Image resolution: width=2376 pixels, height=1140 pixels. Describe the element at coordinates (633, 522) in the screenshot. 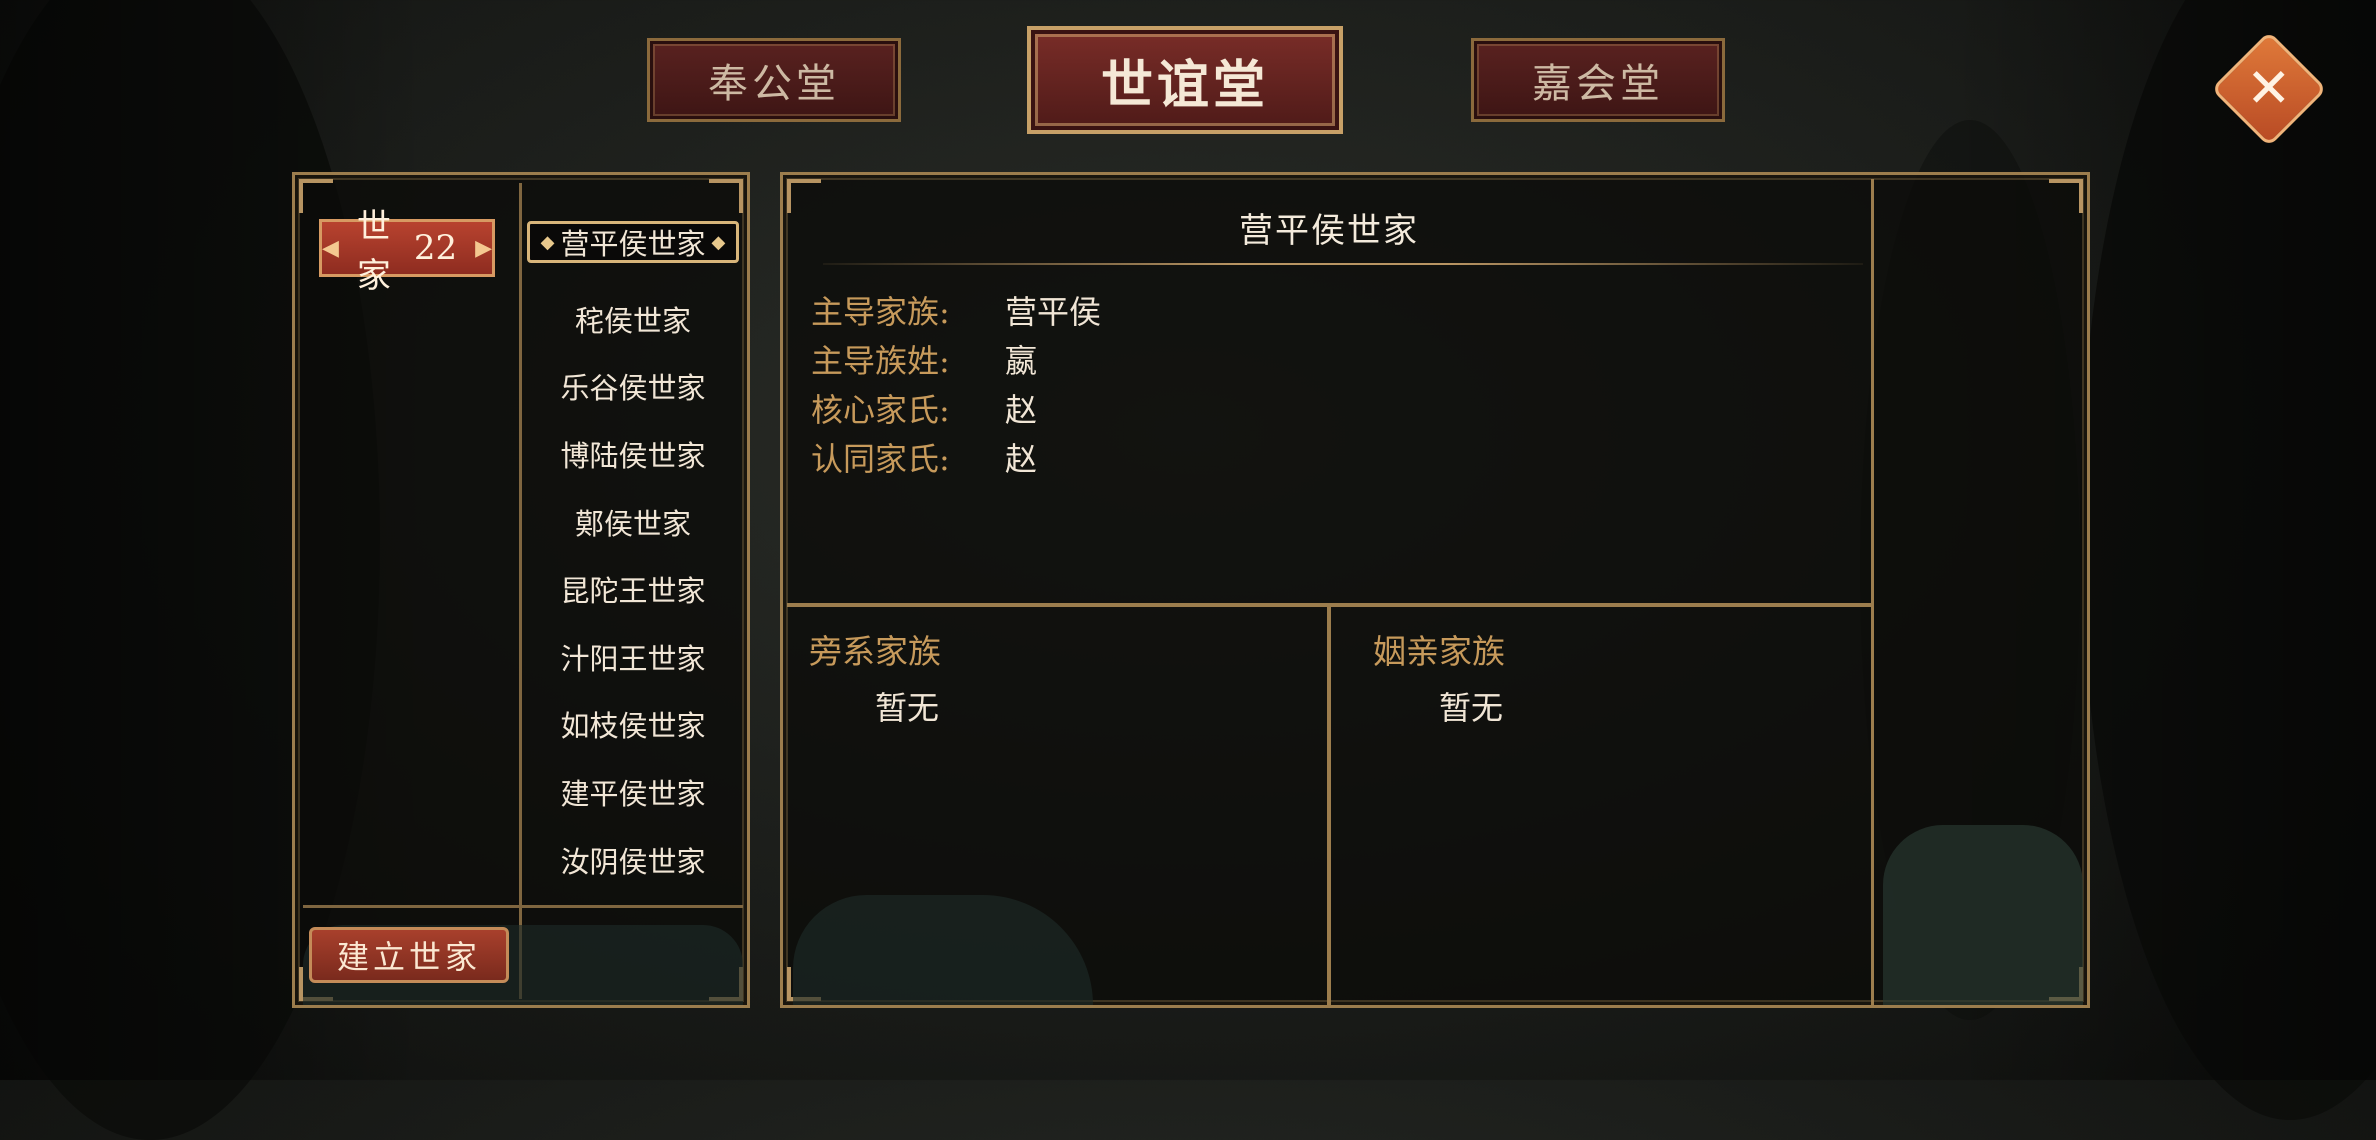

I see `family-item: 鄚侯世家` at that location.